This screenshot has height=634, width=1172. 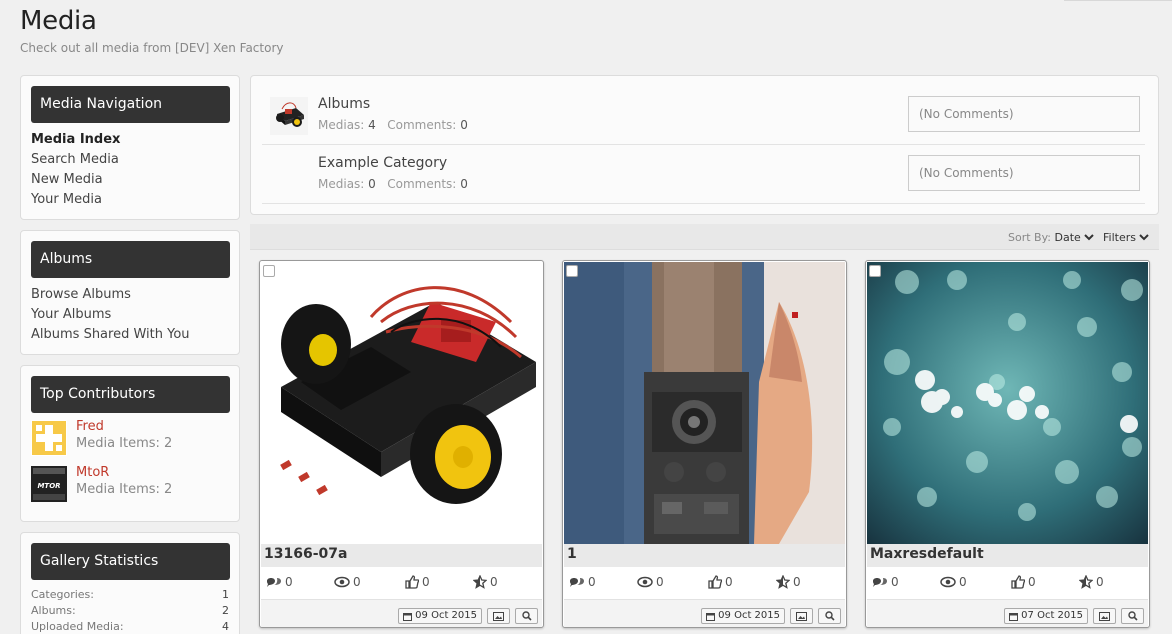 I want to click on media-title: Maxresdefault, so click(x=1007, y=555).